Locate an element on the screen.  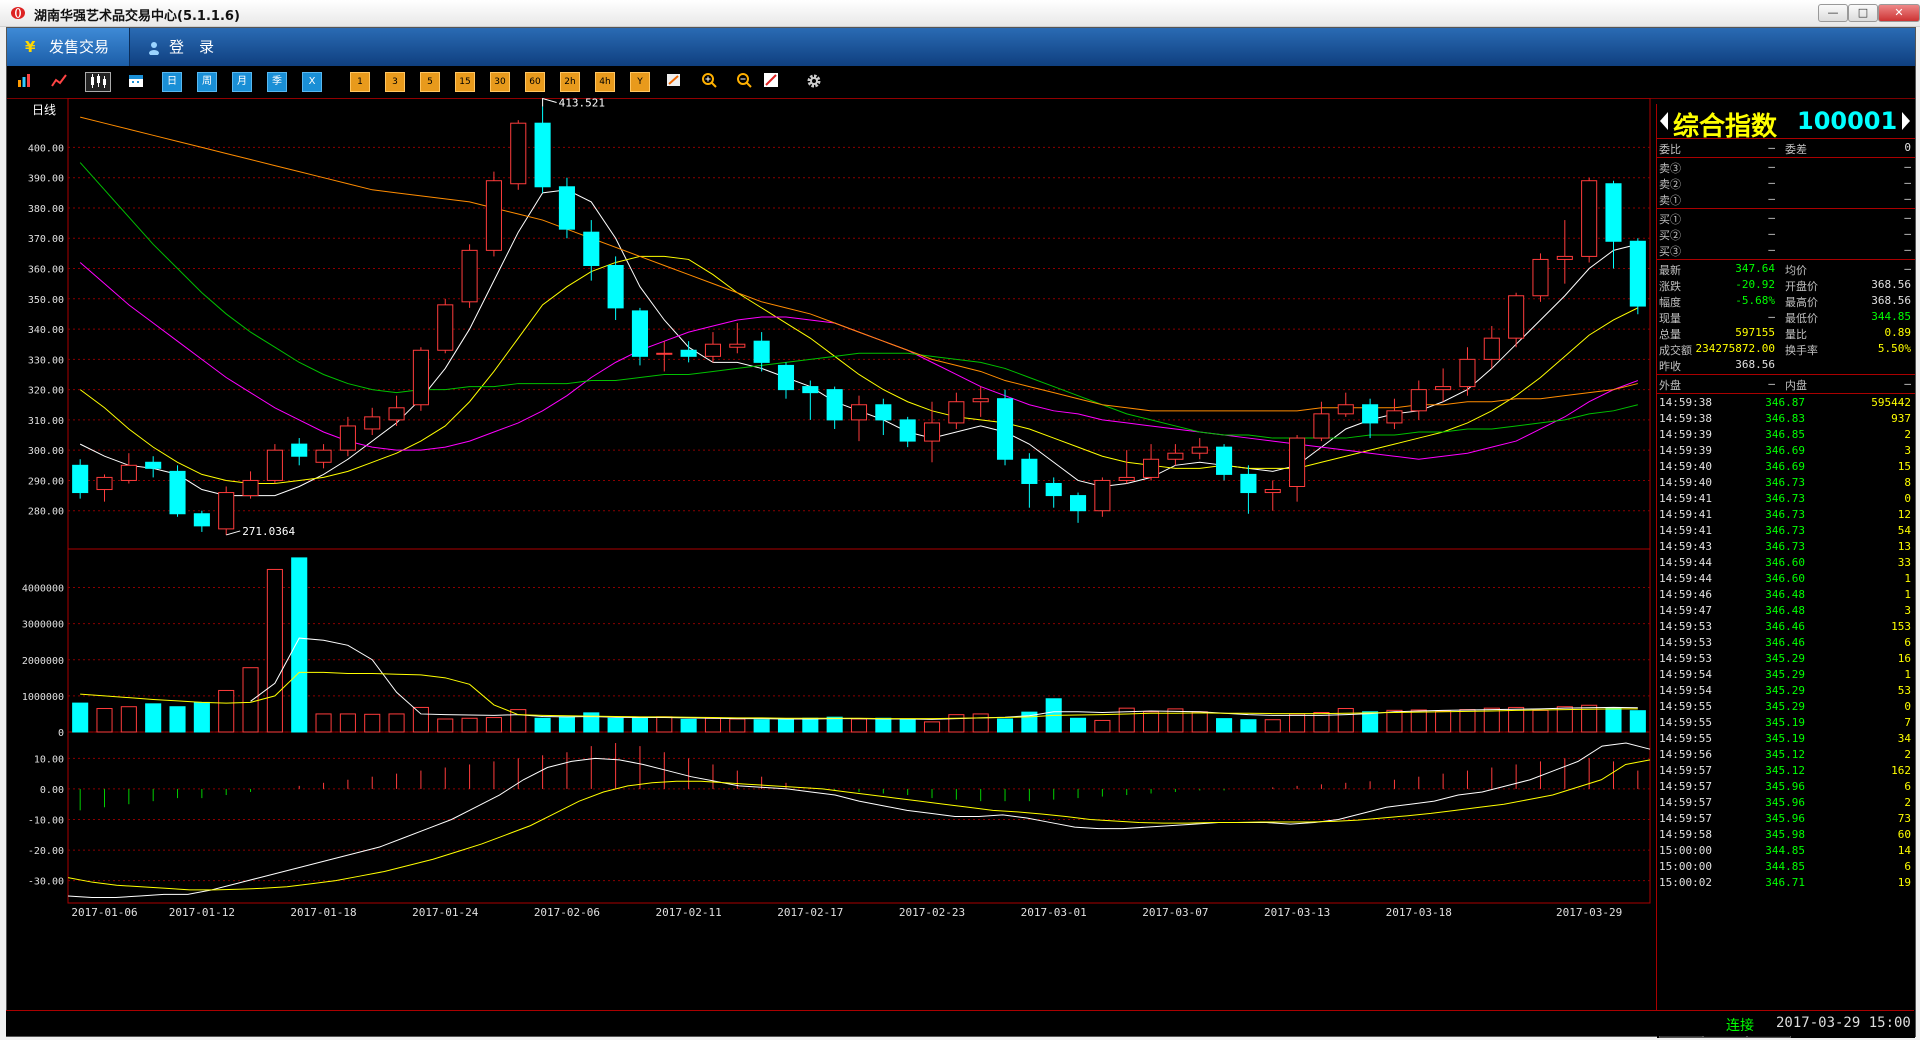
period-season-button: 季 is located at coordinates (277, 82).